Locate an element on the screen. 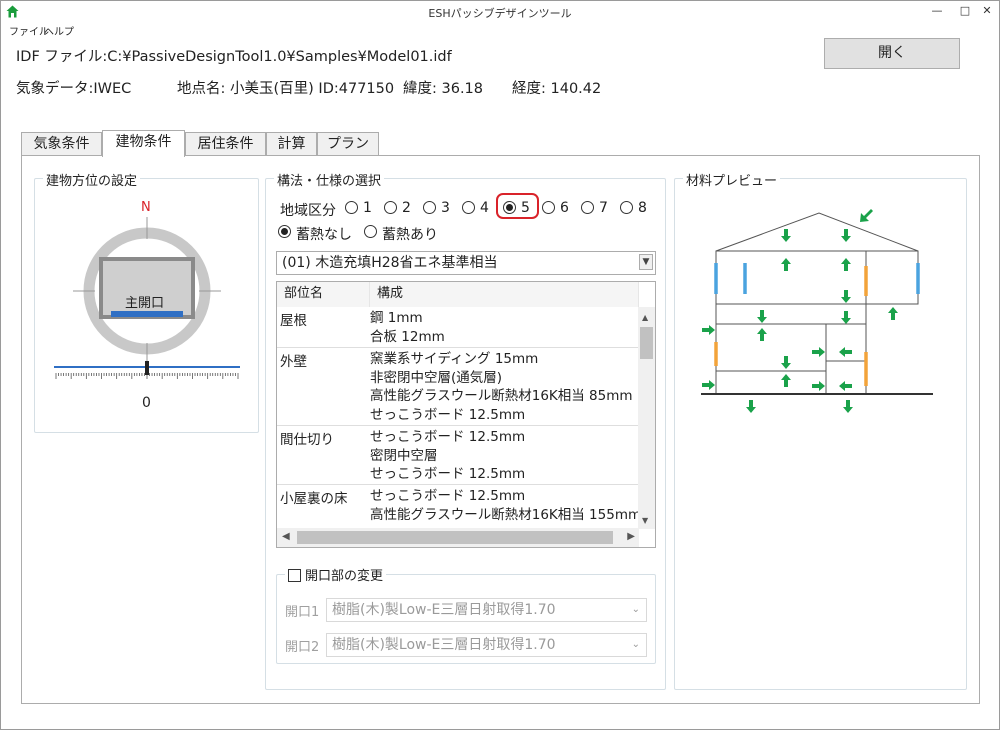 The image size is (1000, 730). close-button: ✕ is located at coordinates (986, 11).